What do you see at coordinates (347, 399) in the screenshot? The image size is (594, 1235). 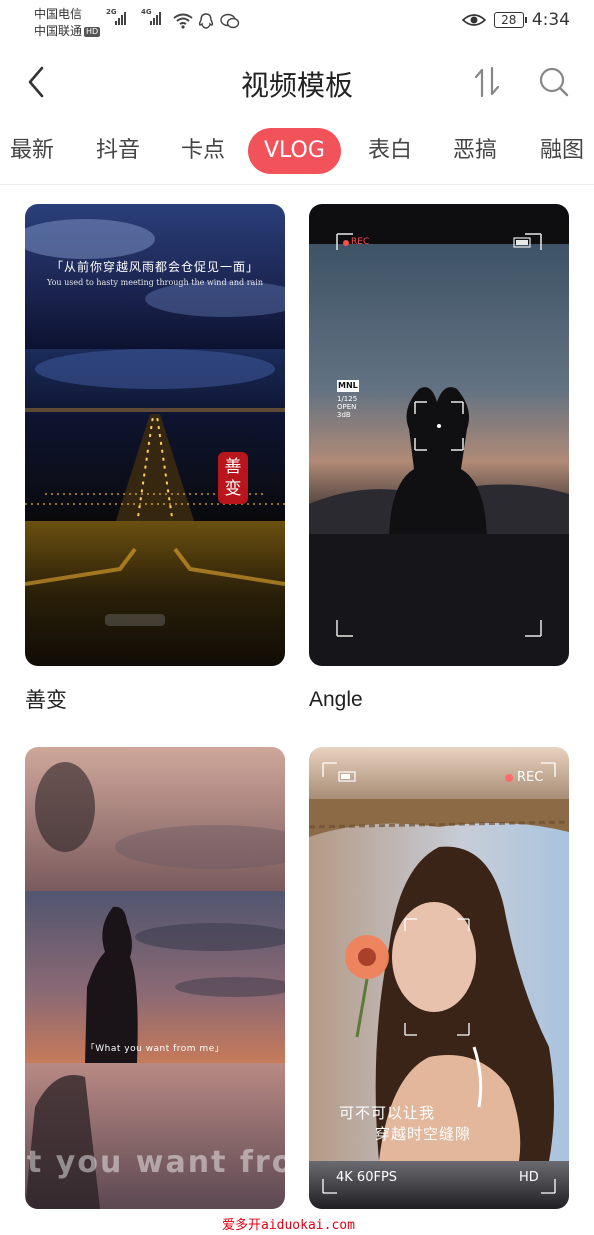 I see `shutter-label: 1/125` at bounding box center [347, 399].